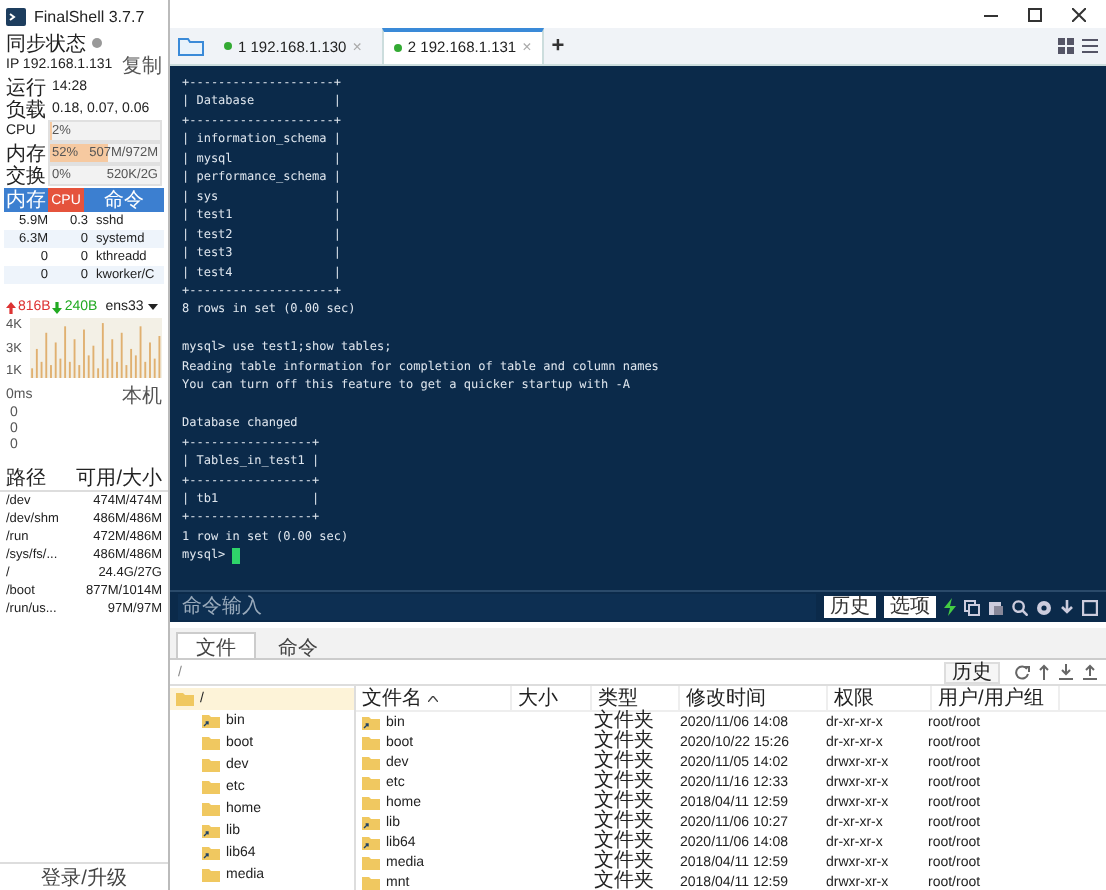 The height and width of the screenshot is (890, 1106). What do you see at coordinates (46, 44) in the screenshot?
I see `sync-status-label: 同步状态` at bounding box center [46, 44].